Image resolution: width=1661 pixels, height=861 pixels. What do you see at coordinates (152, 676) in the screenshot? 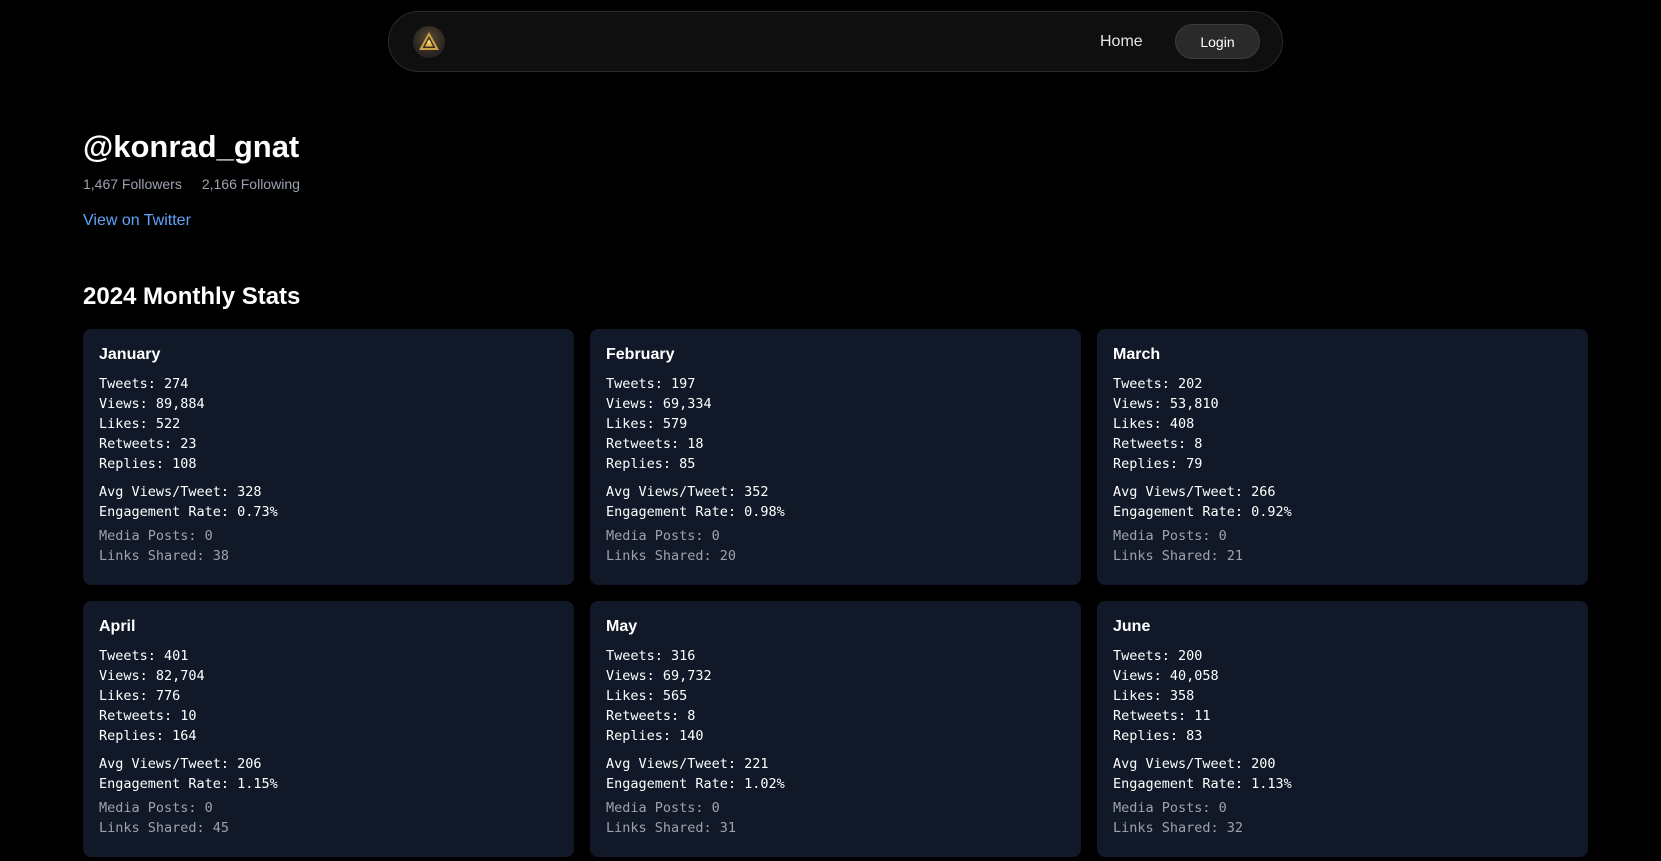
I see `views-stat: Views: 82,704` at bounding box center [152, 676].